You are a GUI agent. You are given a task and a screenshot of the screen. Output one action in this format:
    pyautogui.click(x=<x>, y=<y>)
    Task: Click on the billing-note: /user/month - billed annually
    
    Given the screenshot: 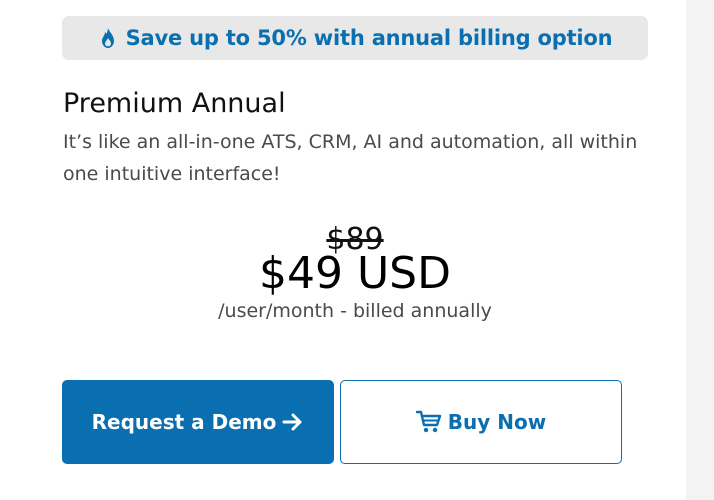 What is the action you would take?
    pyautogui.click(x=355, y=311)
    